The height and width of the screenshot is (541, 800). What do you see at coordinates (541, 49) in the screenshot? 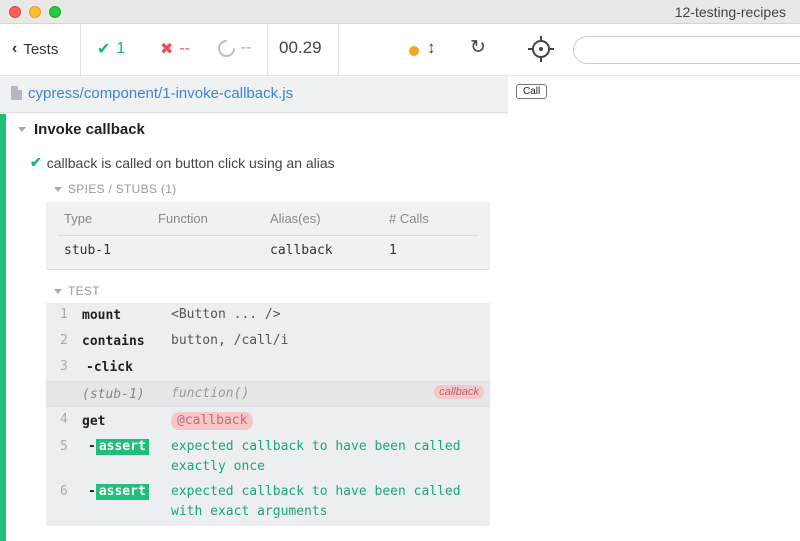
I see `selector-playground-icon` at bounding box center [541, 49].